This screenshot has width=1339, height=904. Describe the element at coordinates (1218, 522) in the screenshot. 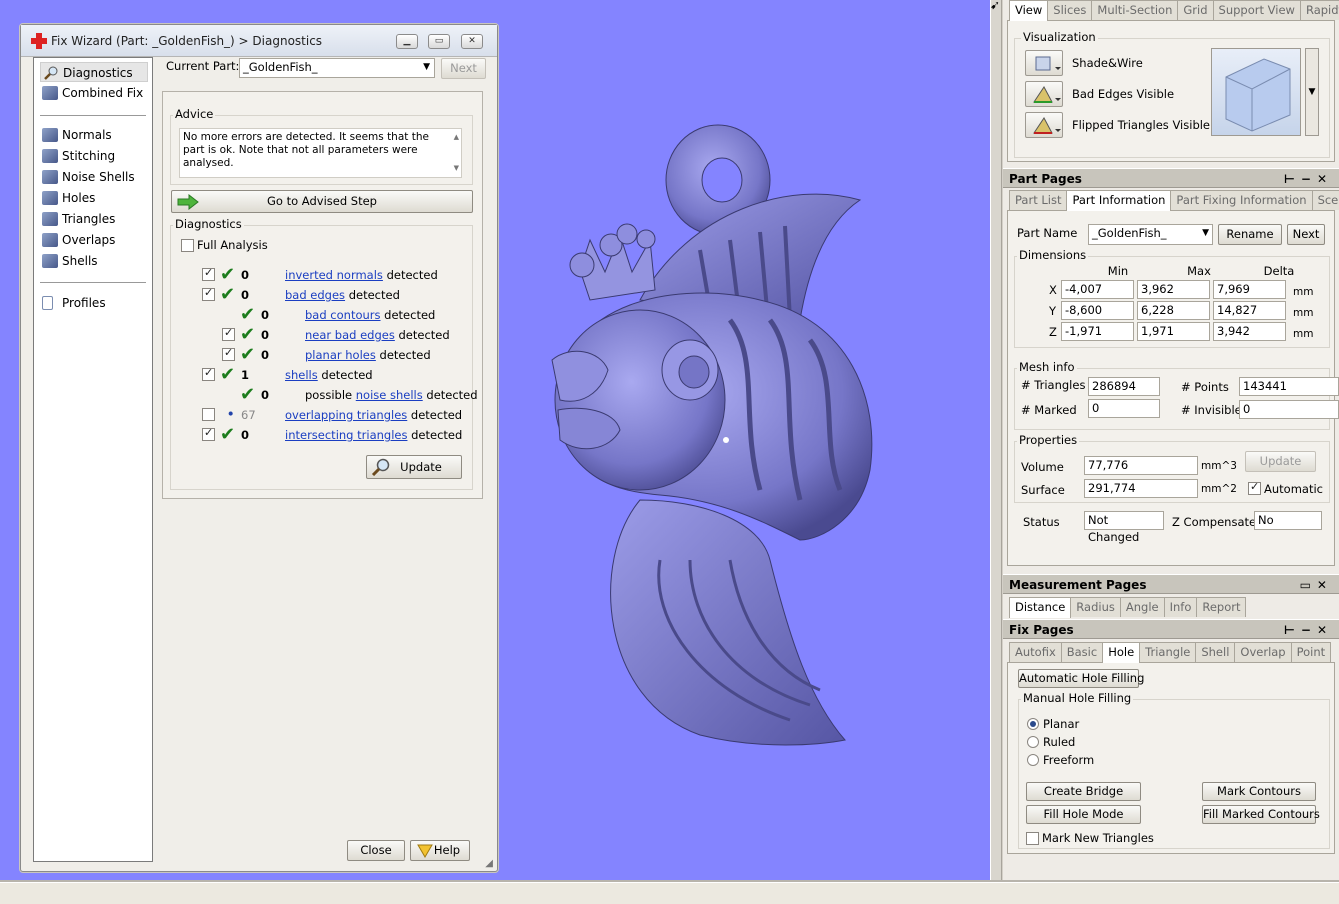

I see `z-compensated-label: Z Compensated` at that location.